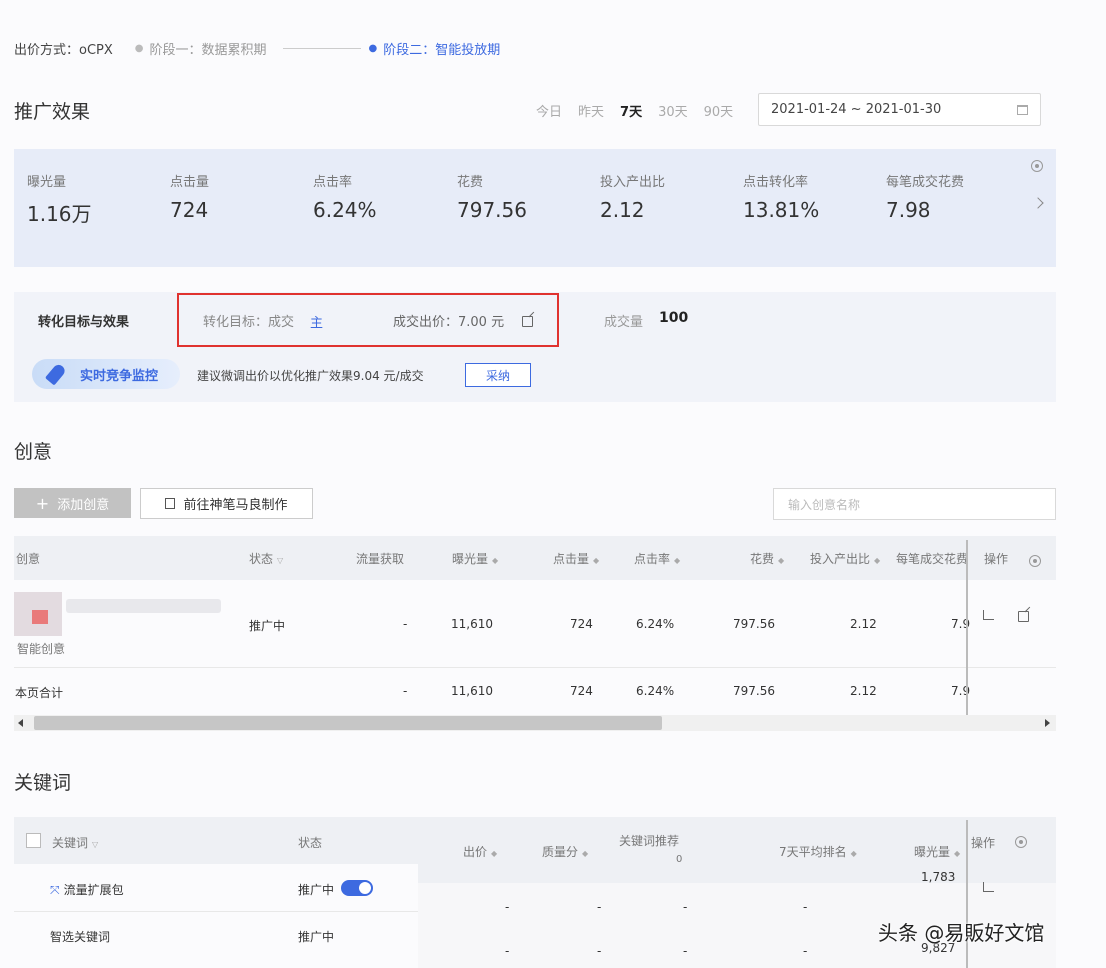 The height and width of the screenshot is (968, 1106). I want to click on col-traffic: 流量获取, so click(380, 559).